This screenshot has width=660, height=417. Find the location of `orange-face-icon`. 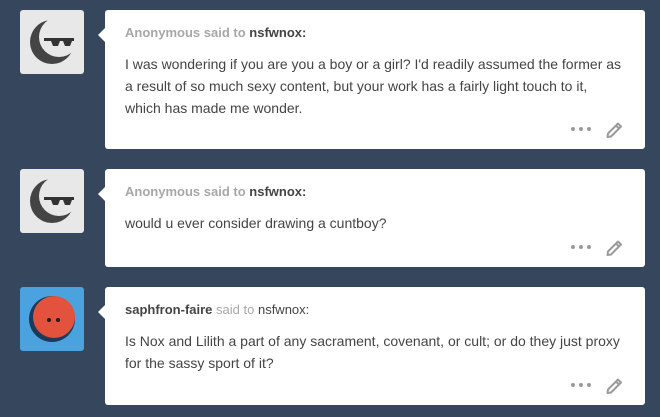

orange-face-icon is located at coordinates (52, 319).